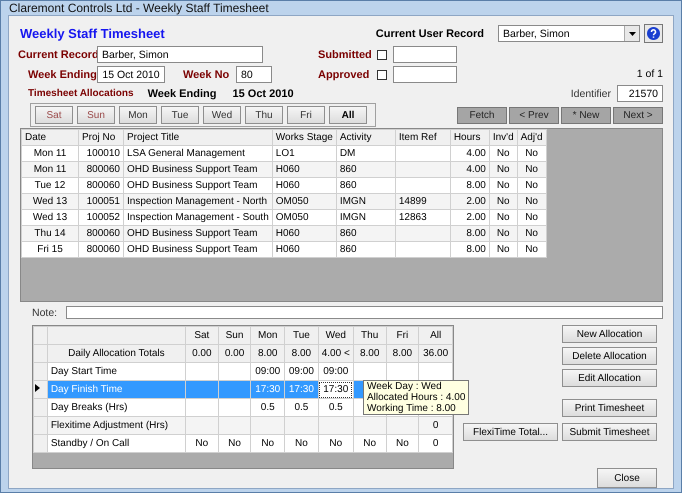 This screenshot has height=493, width=682. Describe the element at coordinates (96, 115) in the screenshot. I see `day-filter-button: Sun` at that location.